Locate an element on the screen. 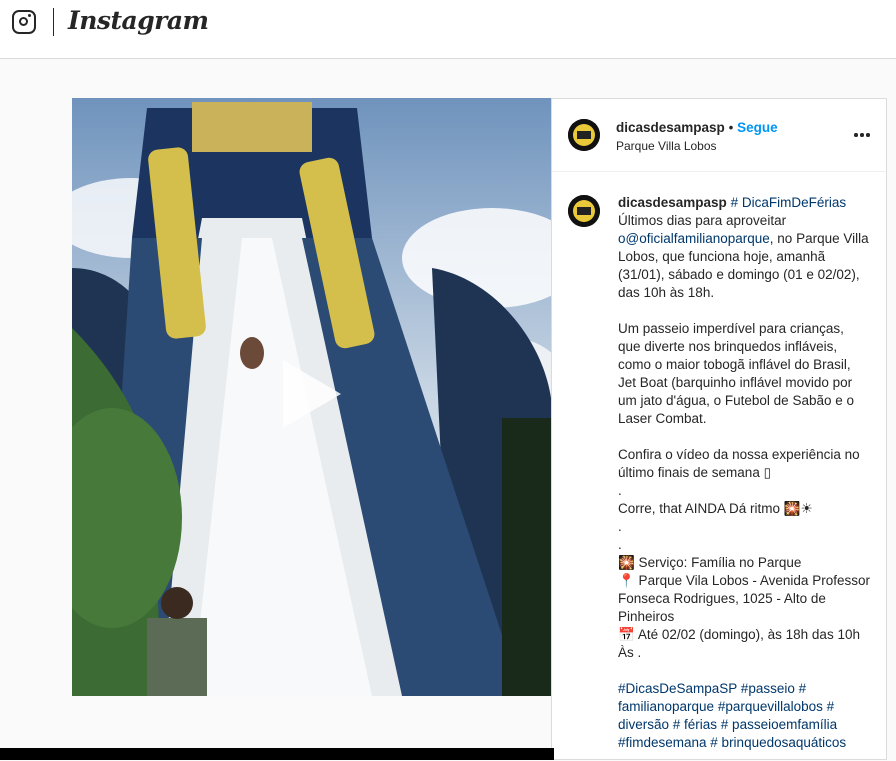 The image size is (896, 761). top-navigation-bar: Instagram is located at coordinates (448, 29).